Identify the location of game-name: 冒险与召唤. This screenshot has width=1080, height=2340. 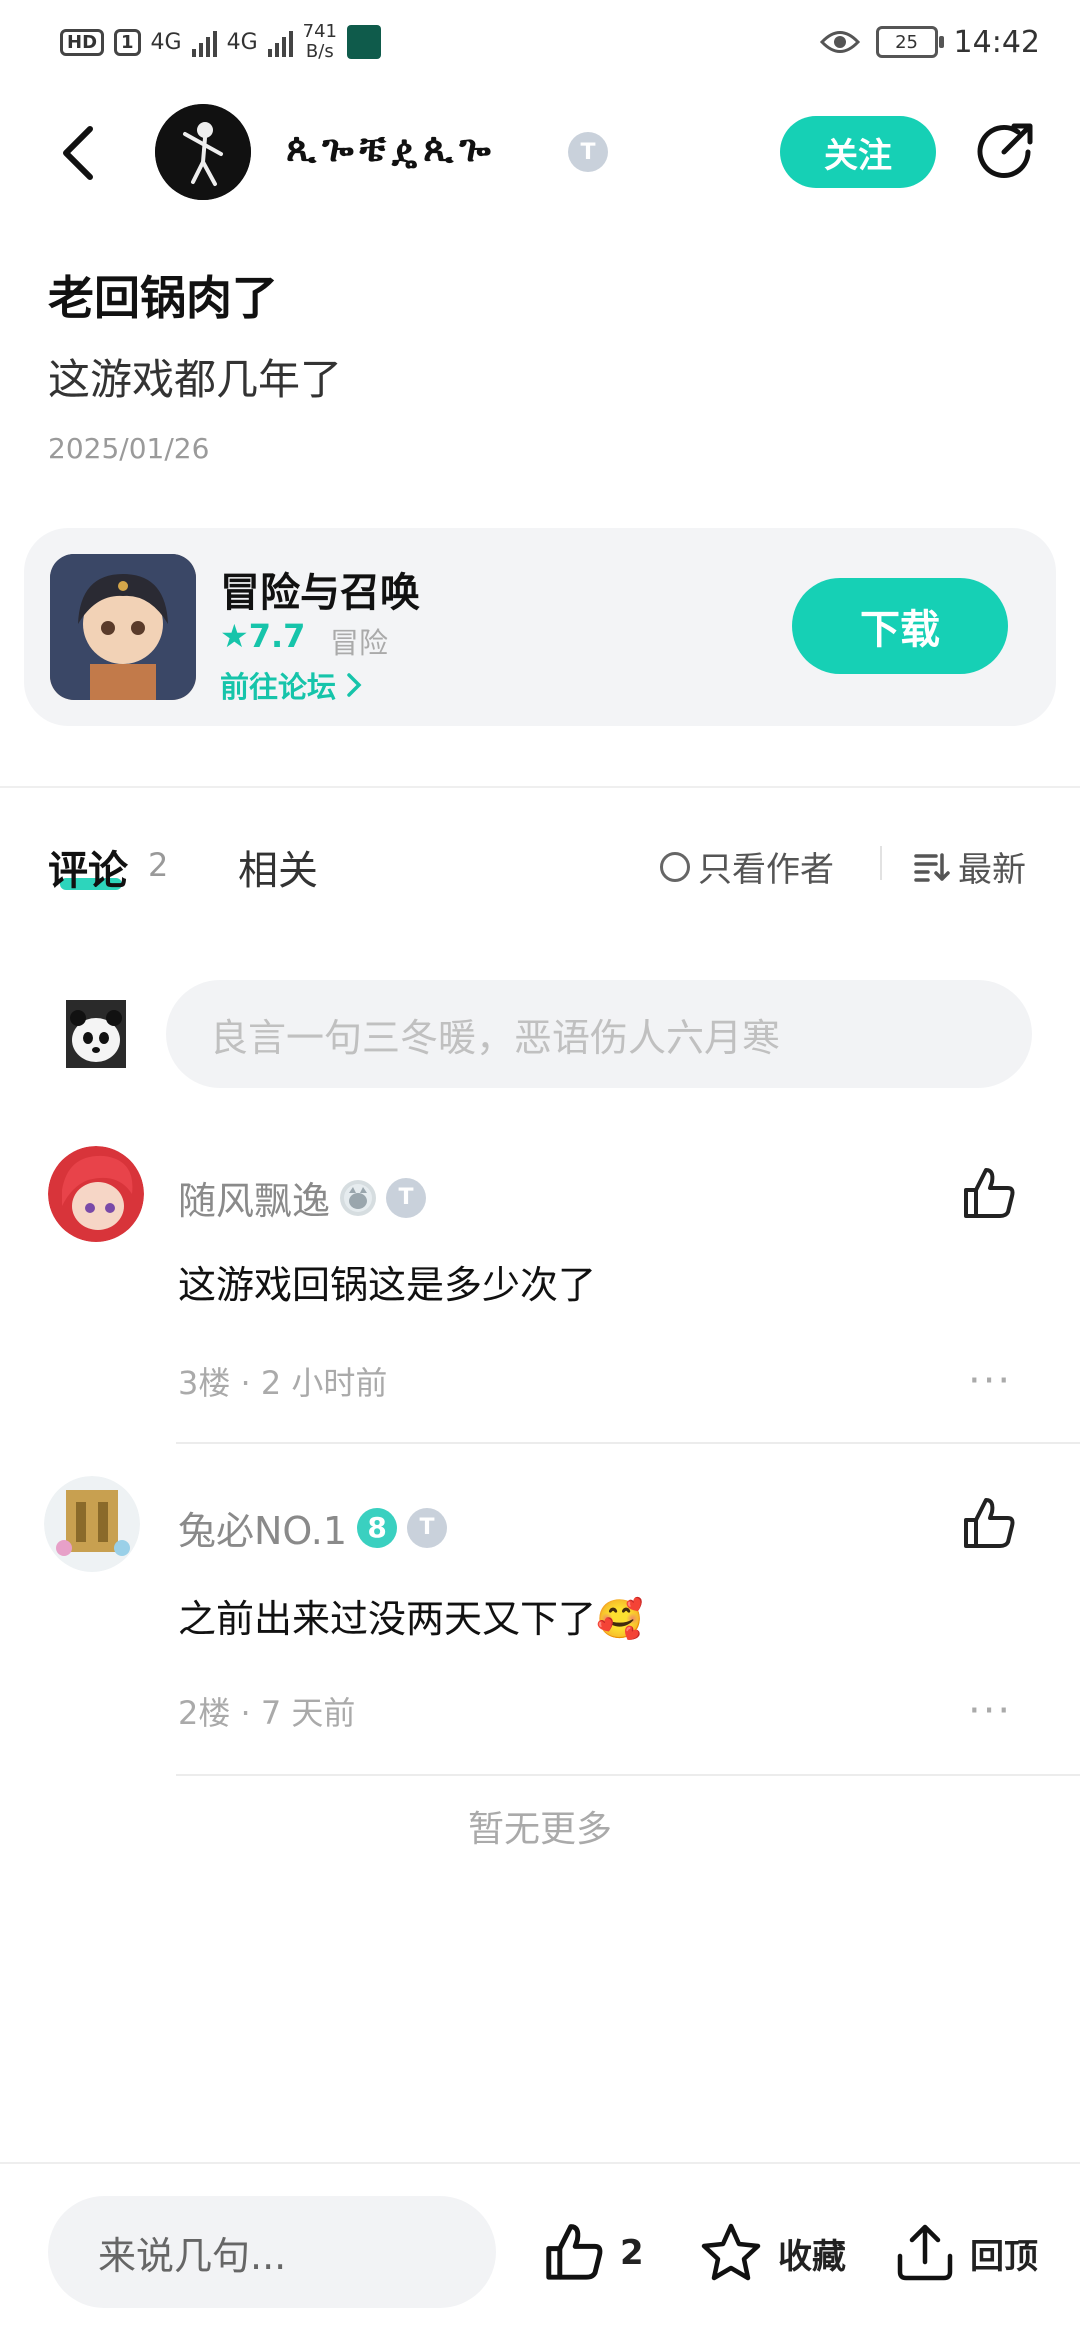
(320, 589).